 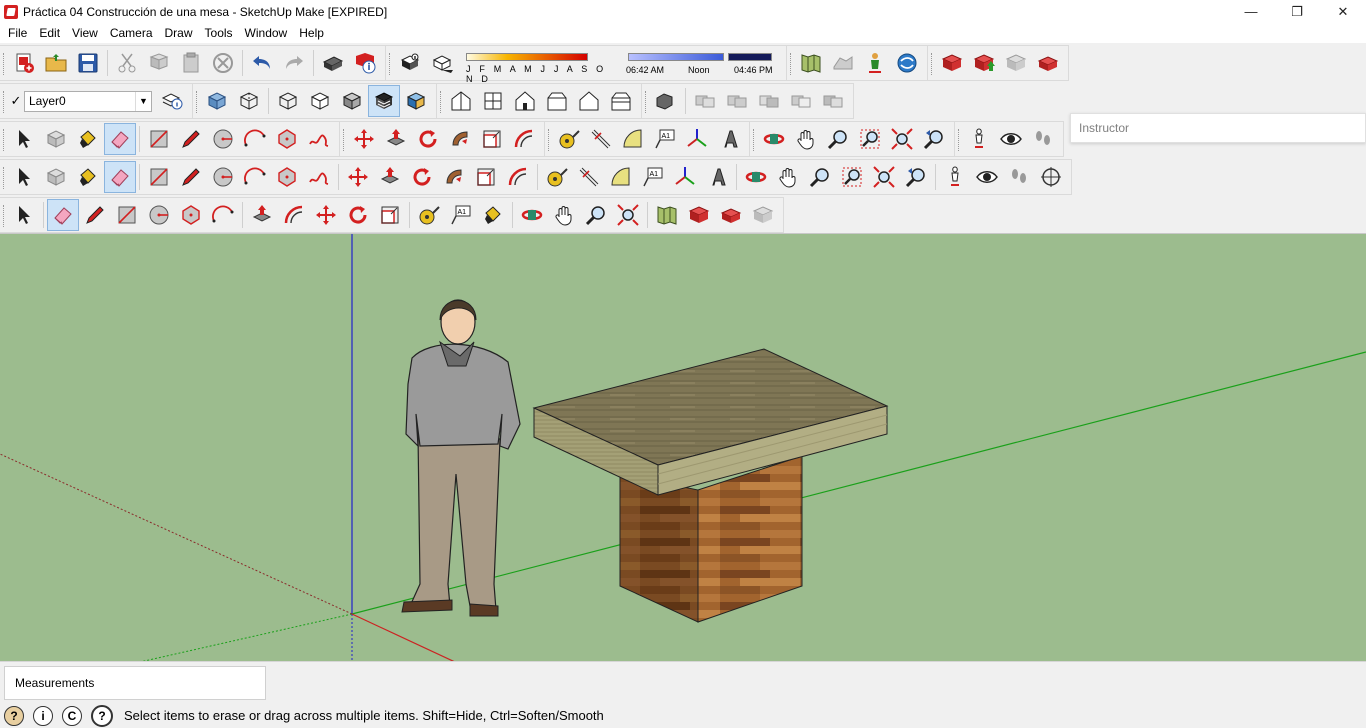 What do you see at coordinates (88, 101) in the screenshot?
I see `layer-dropdown: Layer0 ▼` at bounding box center [88, 101].